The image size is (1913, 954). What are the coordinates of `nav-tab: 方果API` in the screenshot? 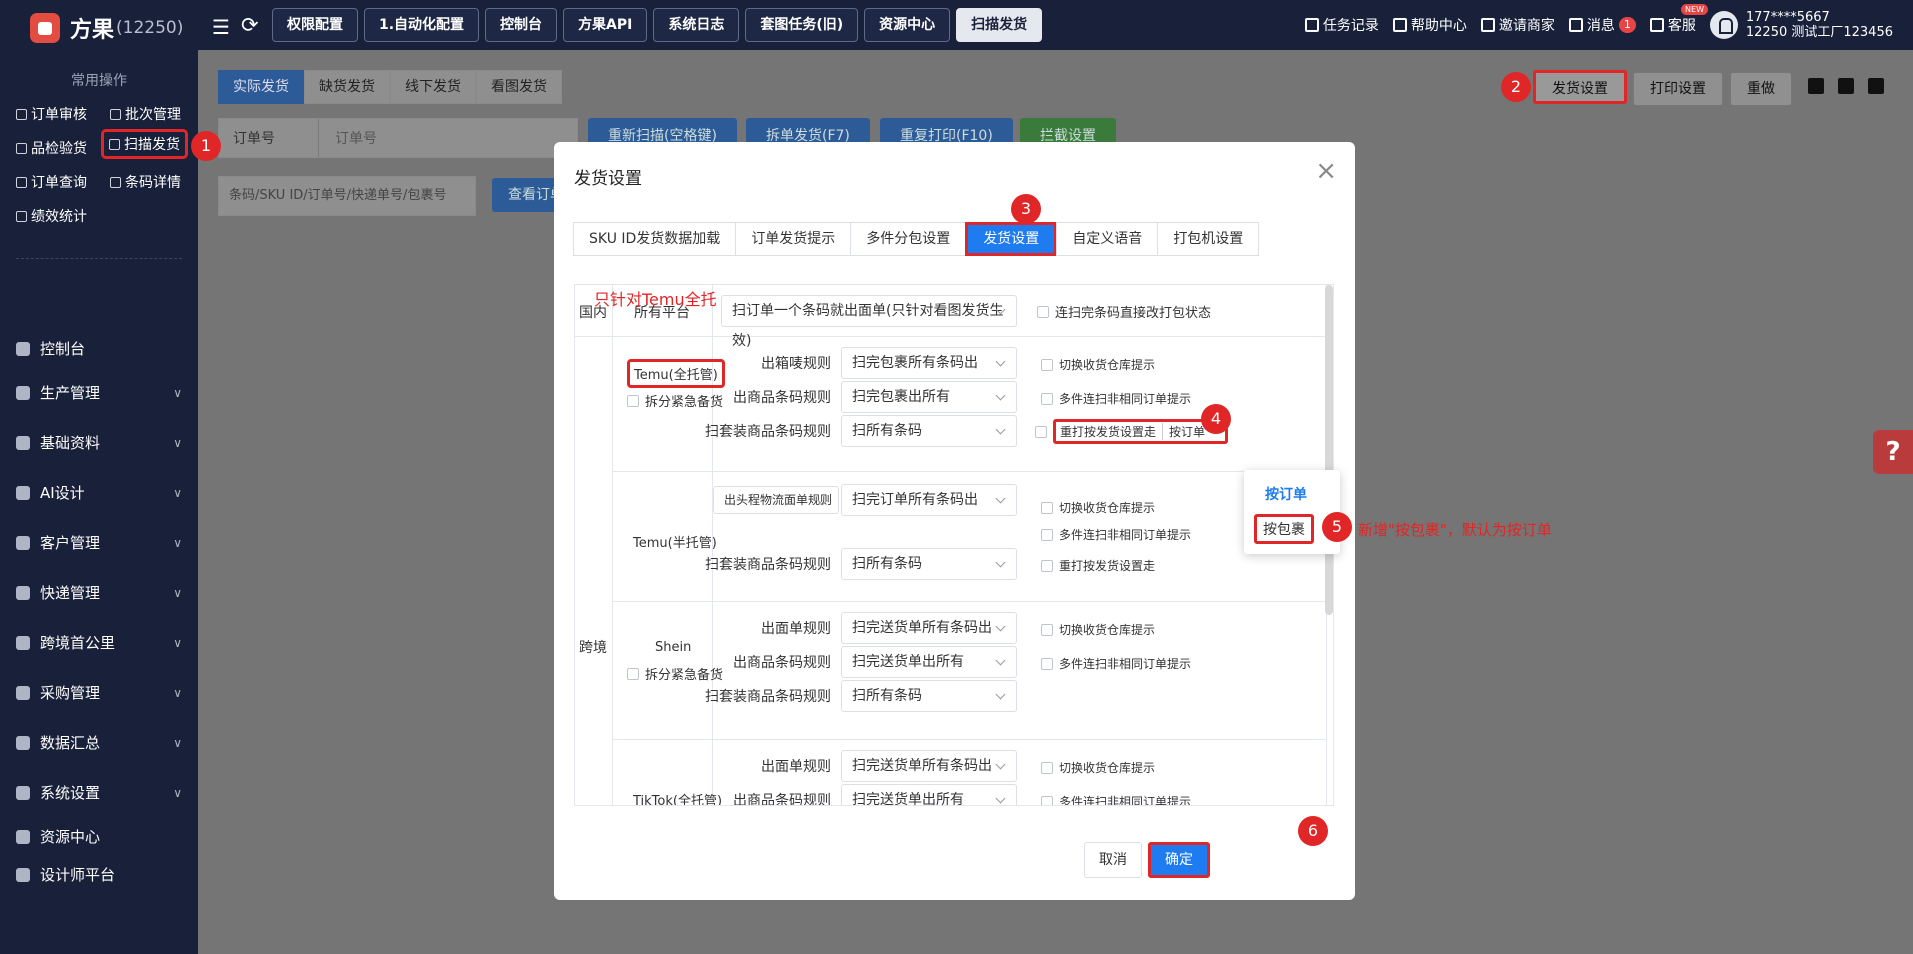 It's located at (605, 25).